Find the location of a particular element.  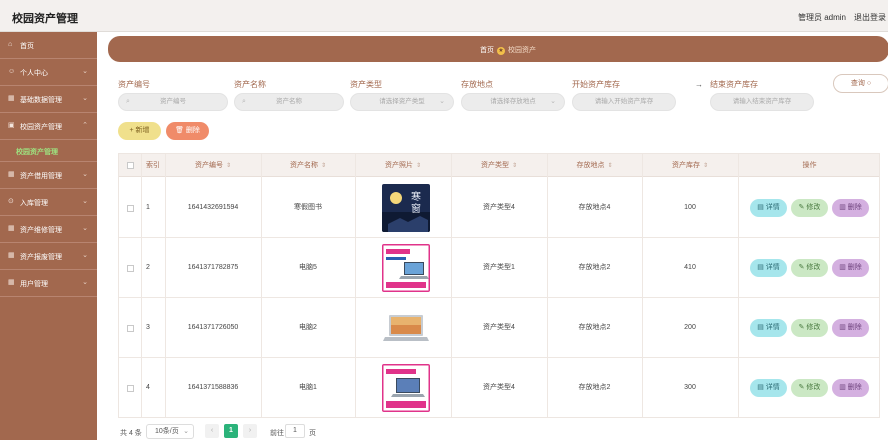

sidebar-item-label: 基础数据管理 is located at coordinates (41, 100).